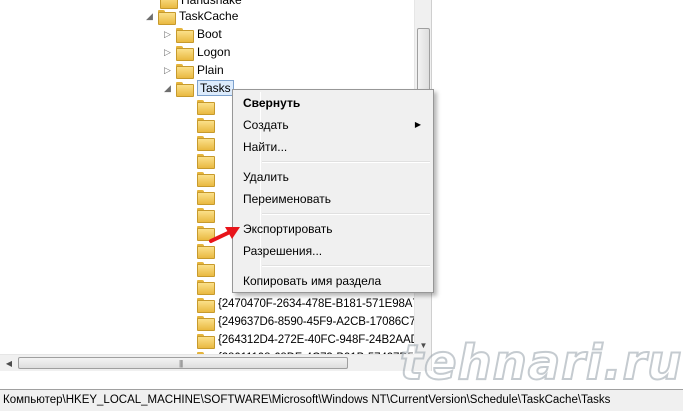 Image resolution: width=683 pixels, height=411 pixels. I want to click on scrollbar-grip-icon: |||, so click(181, 363).